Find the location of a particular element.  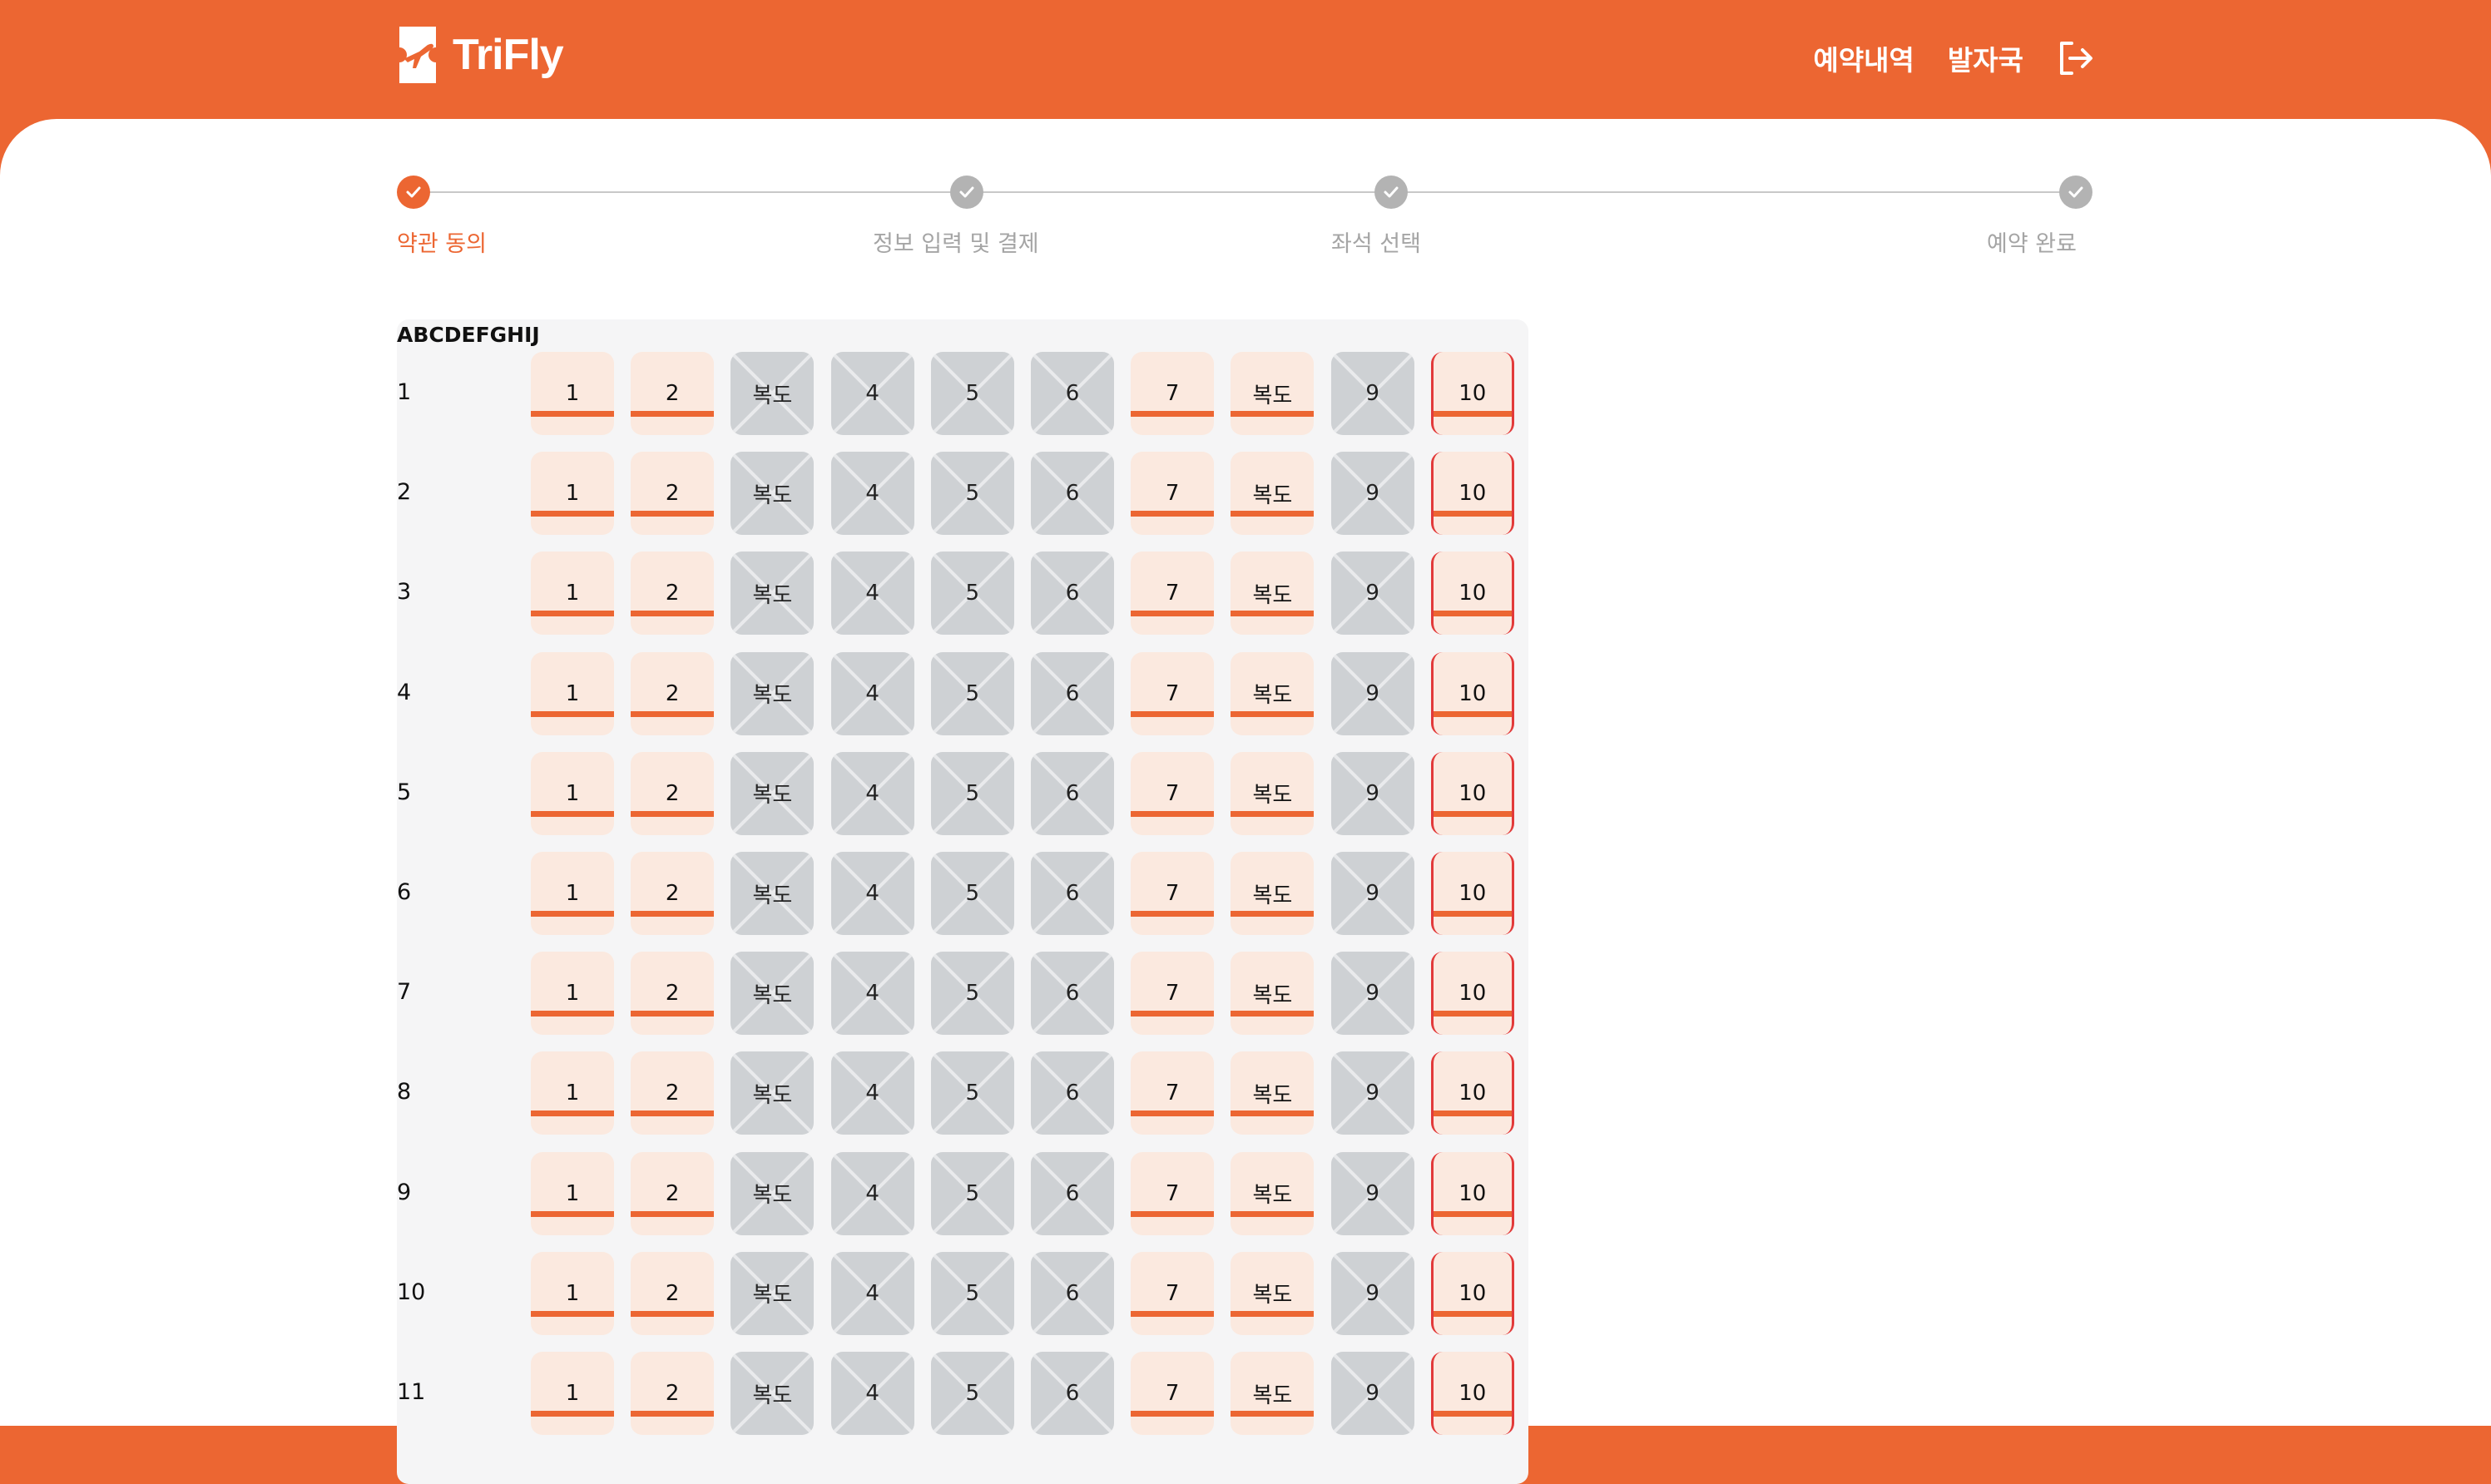

stepper-line is located at coordinates (1246, 192).